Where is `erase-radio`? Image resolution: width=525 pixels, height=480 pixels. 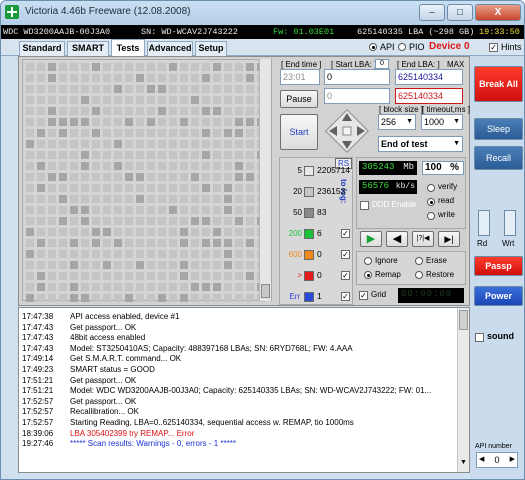 erase-radio is located at coordinates (419, 261).